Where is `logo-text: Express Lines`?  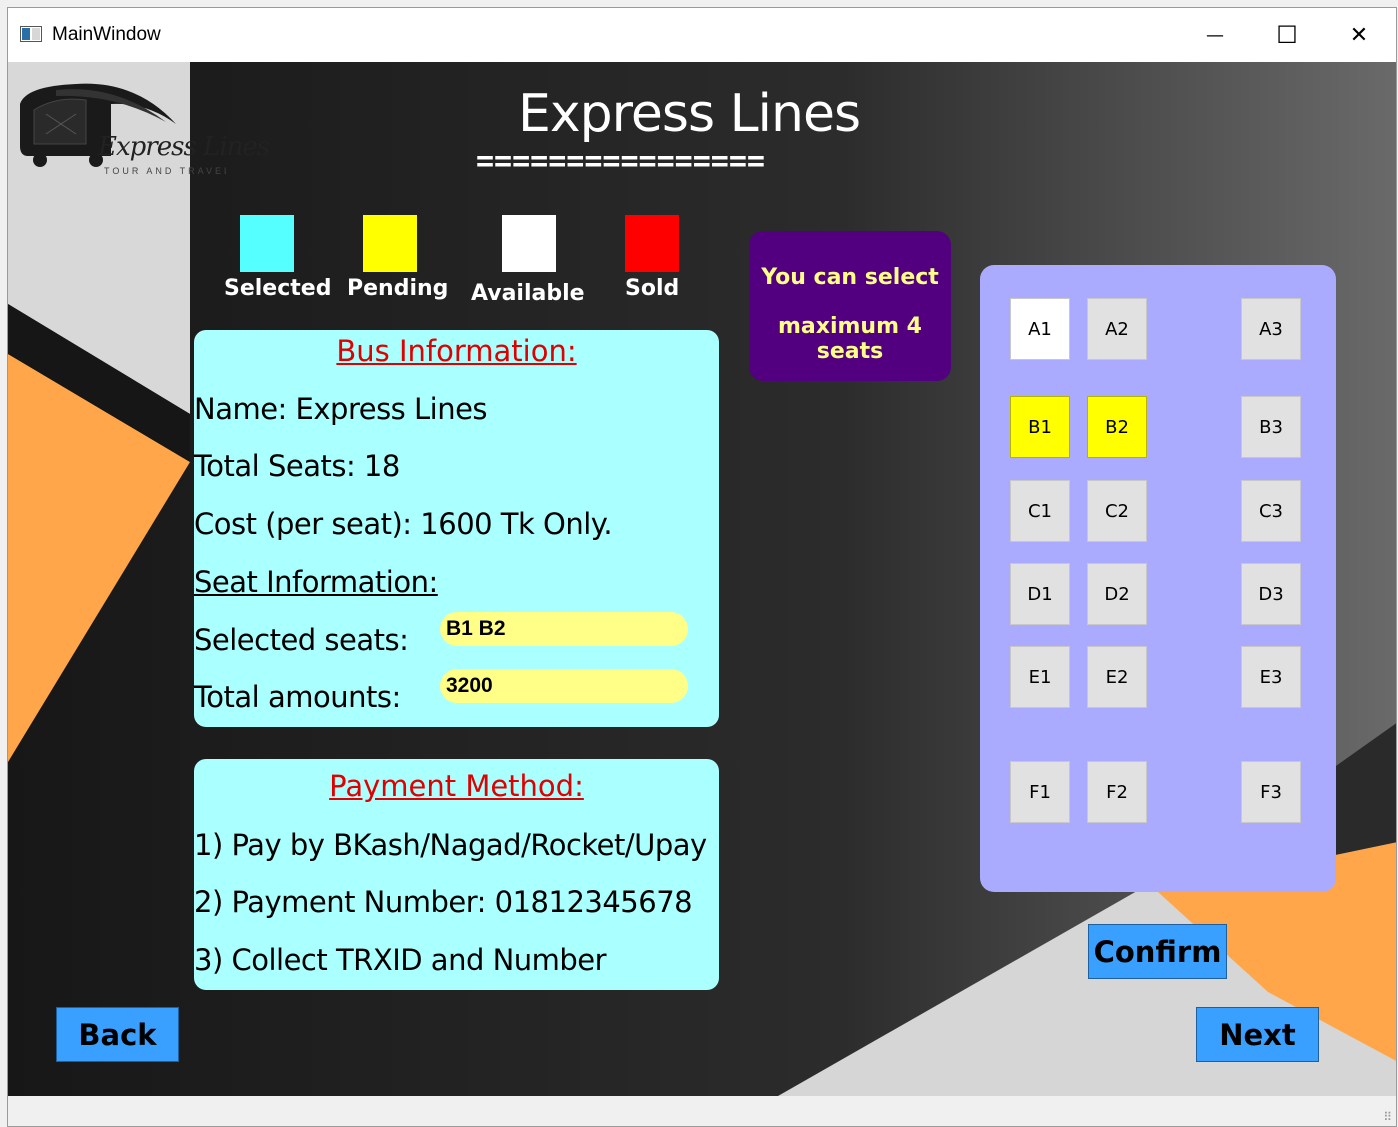
logo-text: Express Lines is located at coordinates (184, 147).